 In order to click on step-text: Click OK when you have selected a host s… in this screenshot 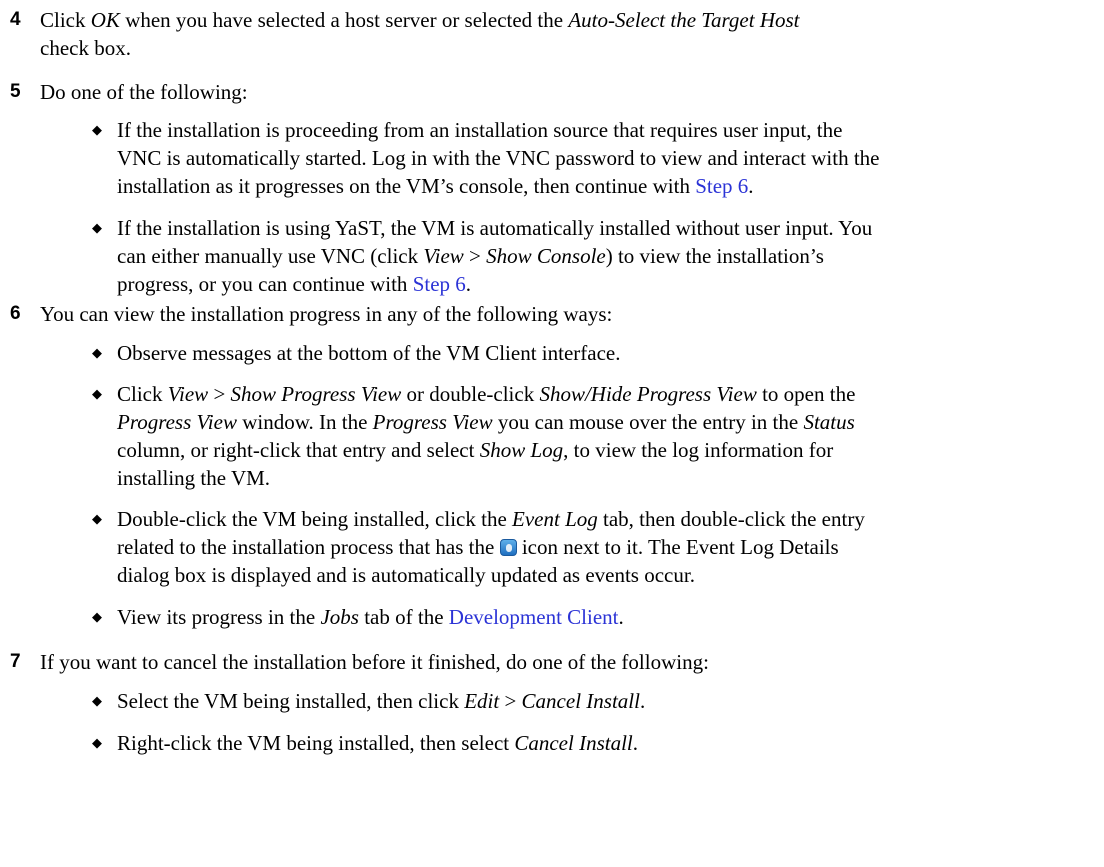, I will do `click(565, 34)`.